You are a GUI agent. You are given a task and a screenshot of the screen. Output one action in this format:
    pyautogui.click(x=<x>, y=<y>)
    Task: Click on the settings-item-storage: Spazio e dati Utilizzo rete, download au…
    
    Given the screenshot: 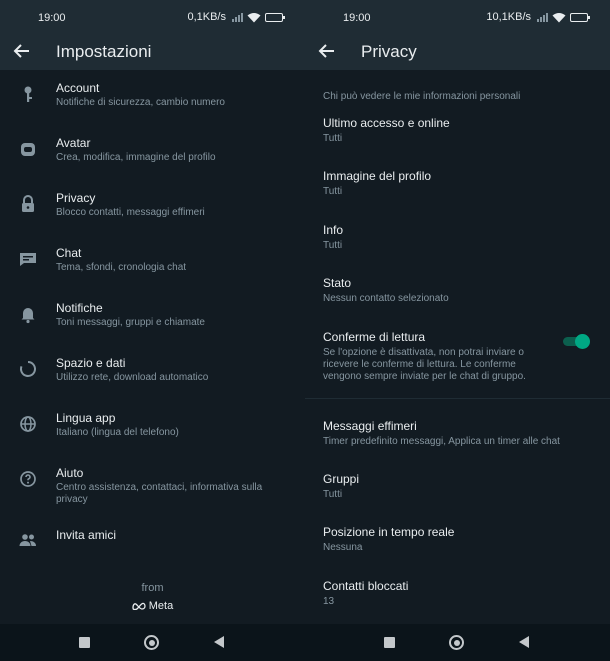 What is the action you would take?
    pyautogui.click(x=152, y=372)
    